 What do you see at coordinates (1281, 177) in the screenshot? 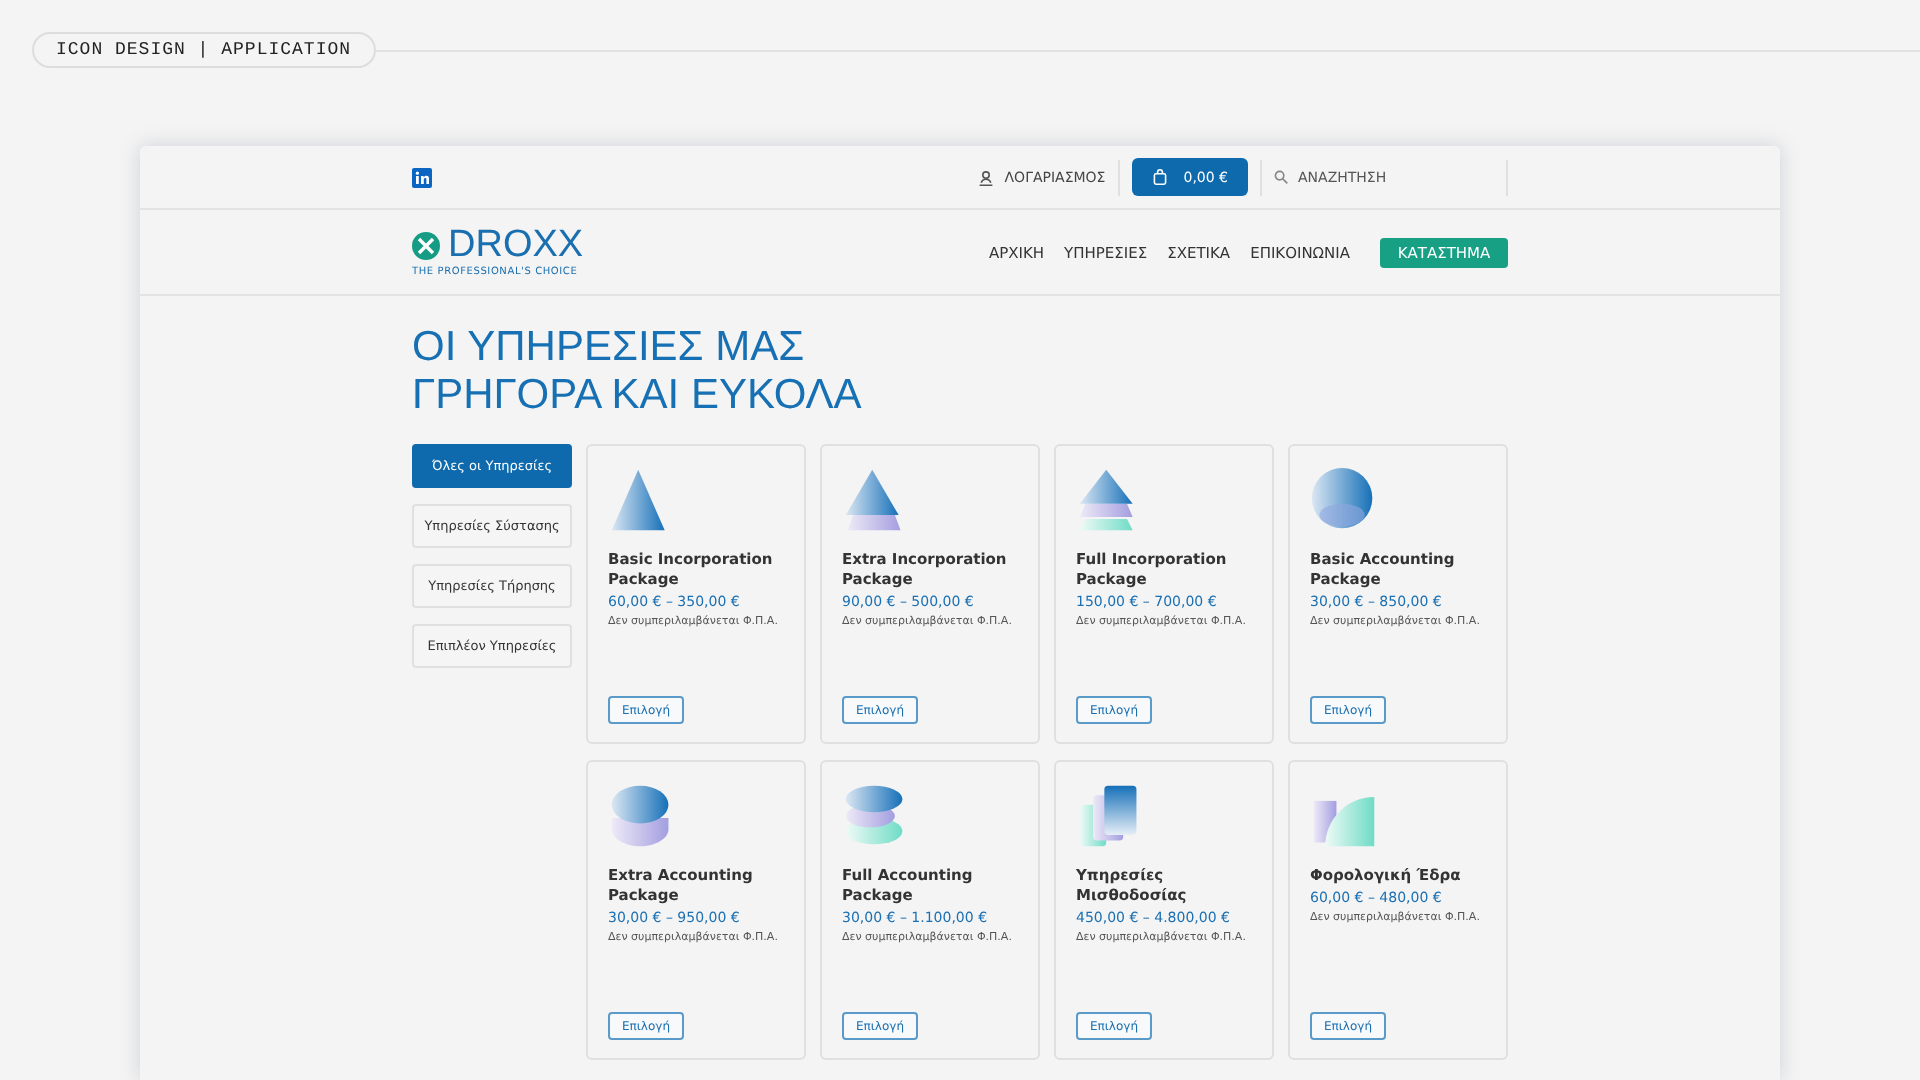
I see `search-icon` at bounding box center [1281, 177].